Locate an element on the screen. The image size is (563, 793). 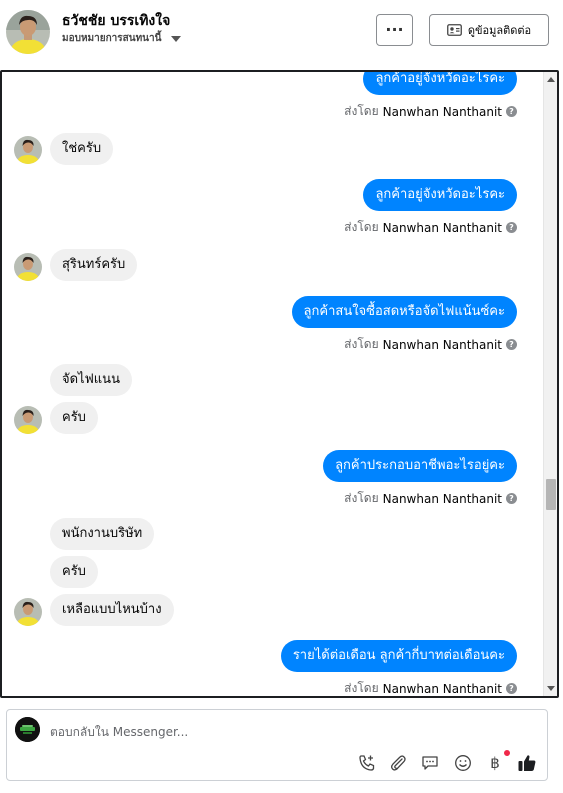
incoming-message: สุรินทร์ครับ is located at coordinates (94, 265).